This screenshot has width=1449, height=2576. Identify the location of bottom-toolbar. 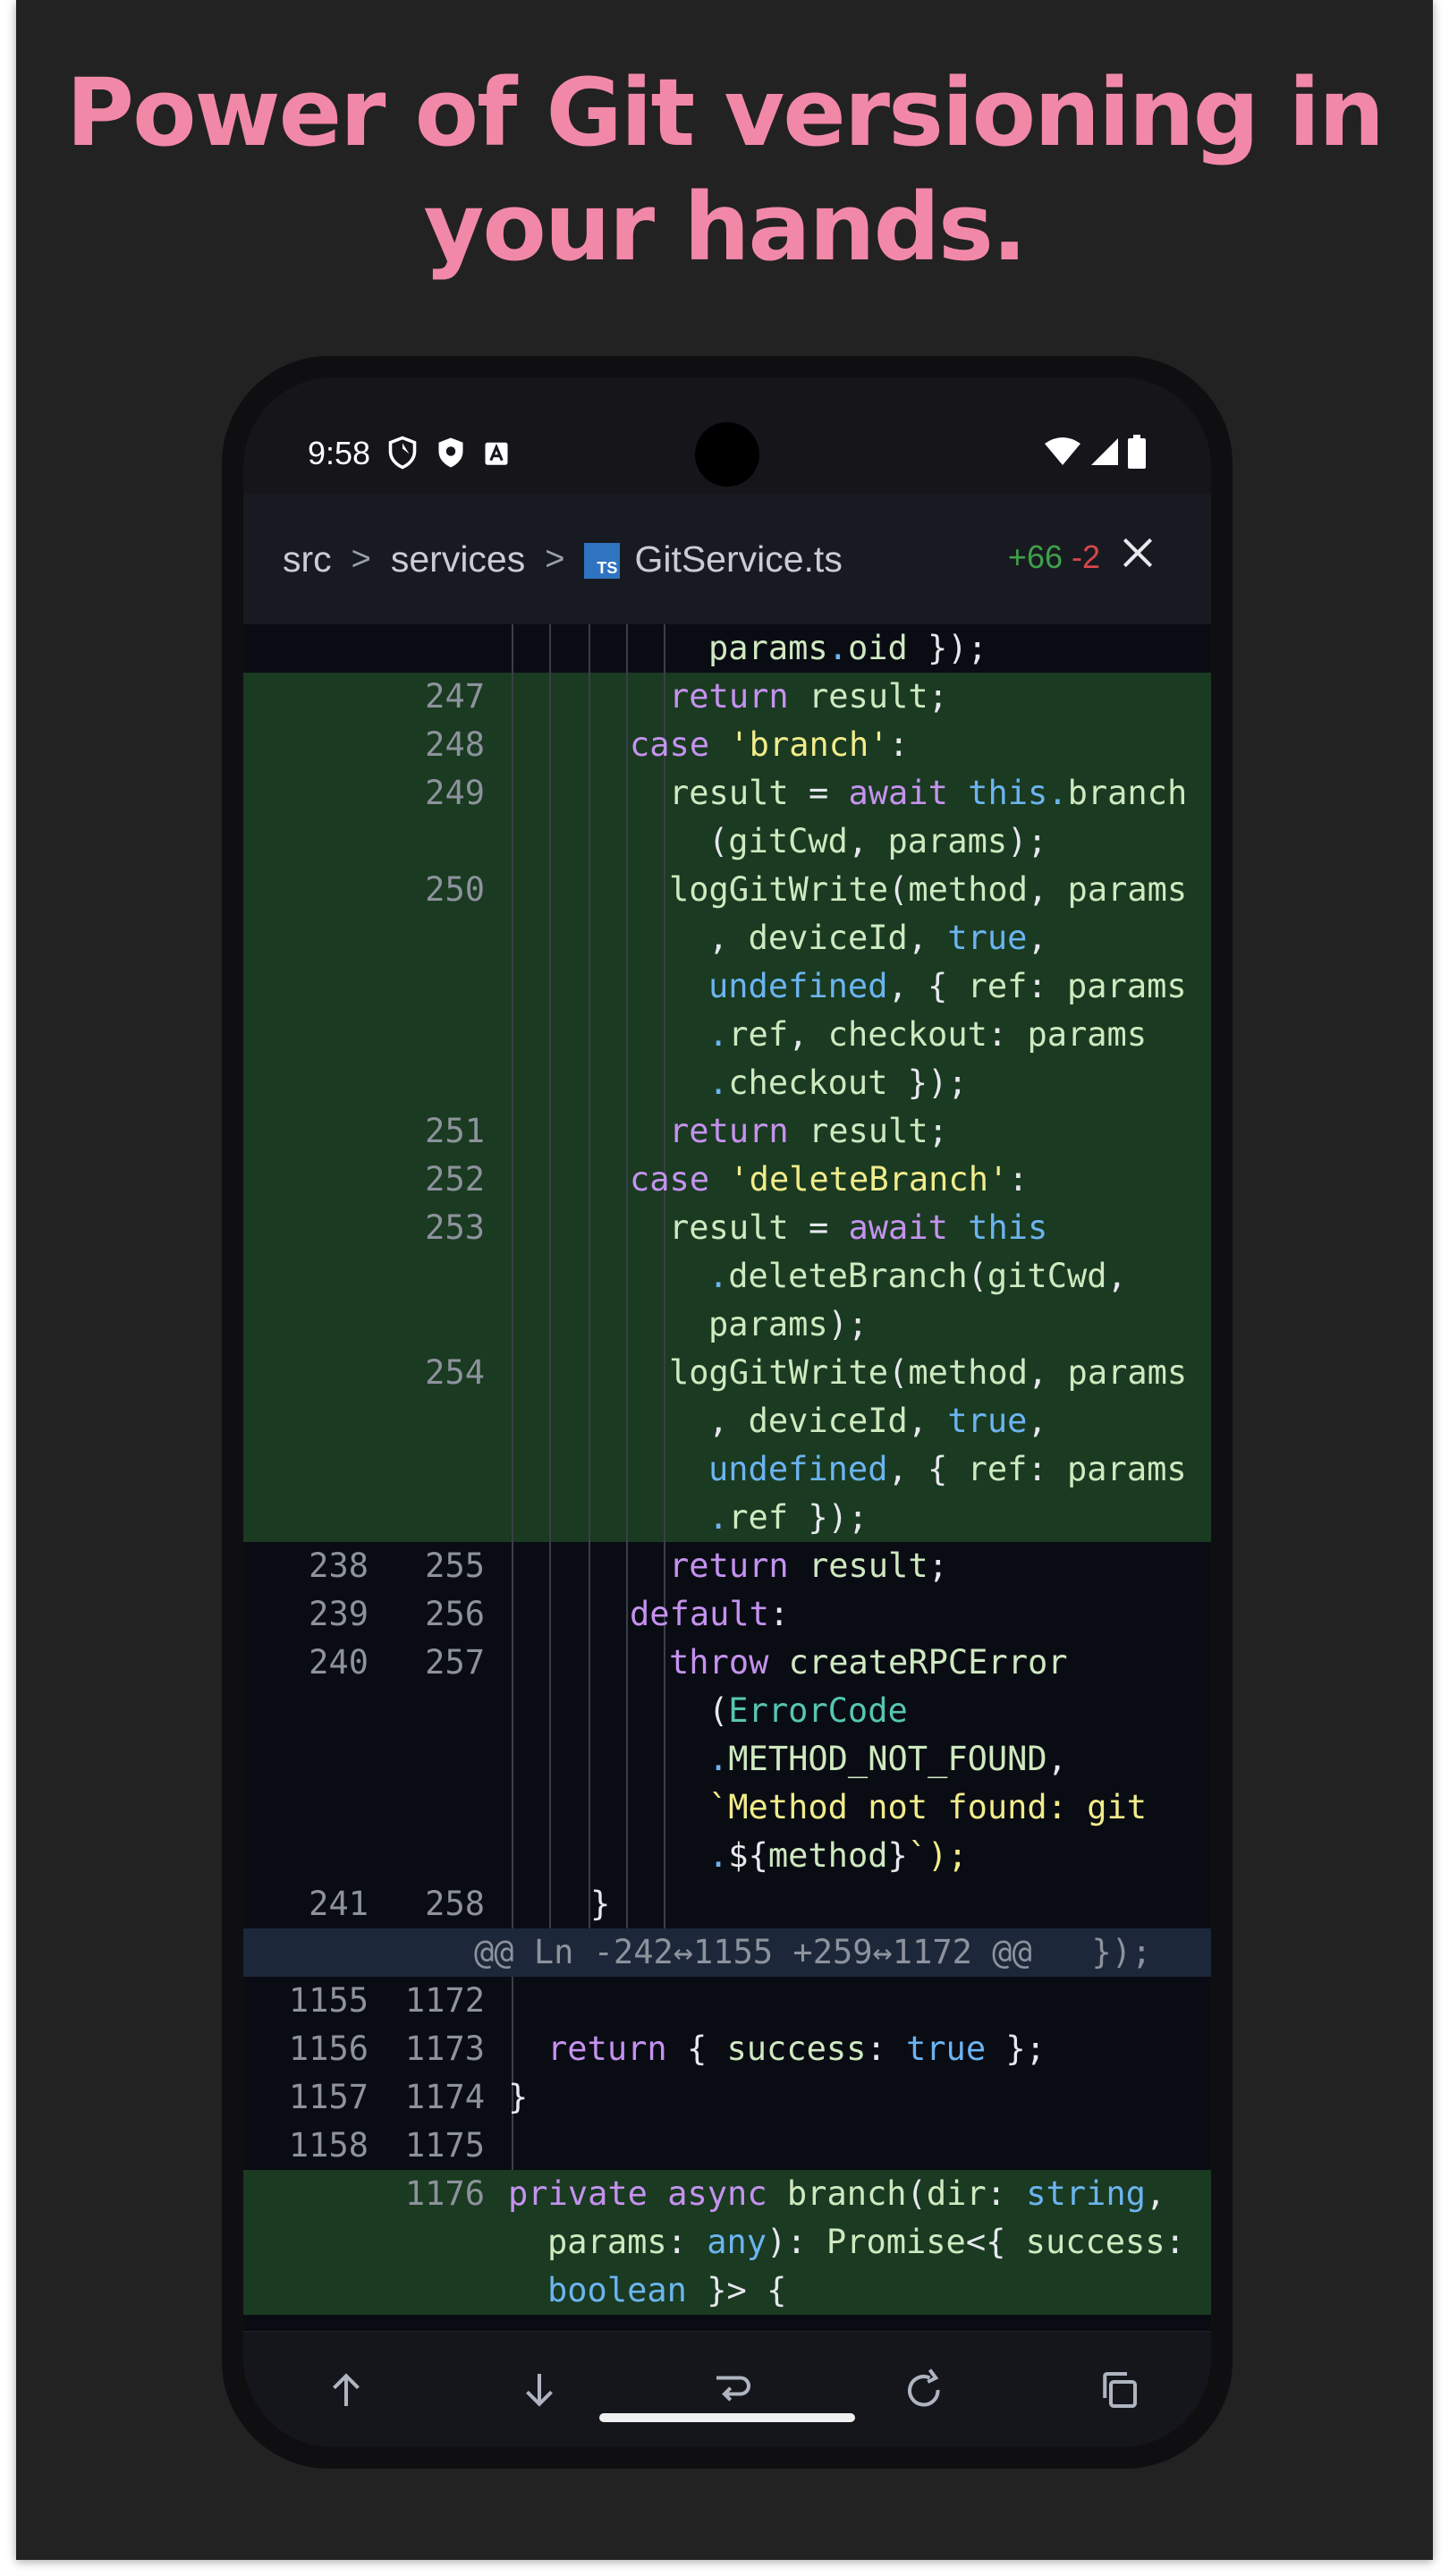
(727, 2389).